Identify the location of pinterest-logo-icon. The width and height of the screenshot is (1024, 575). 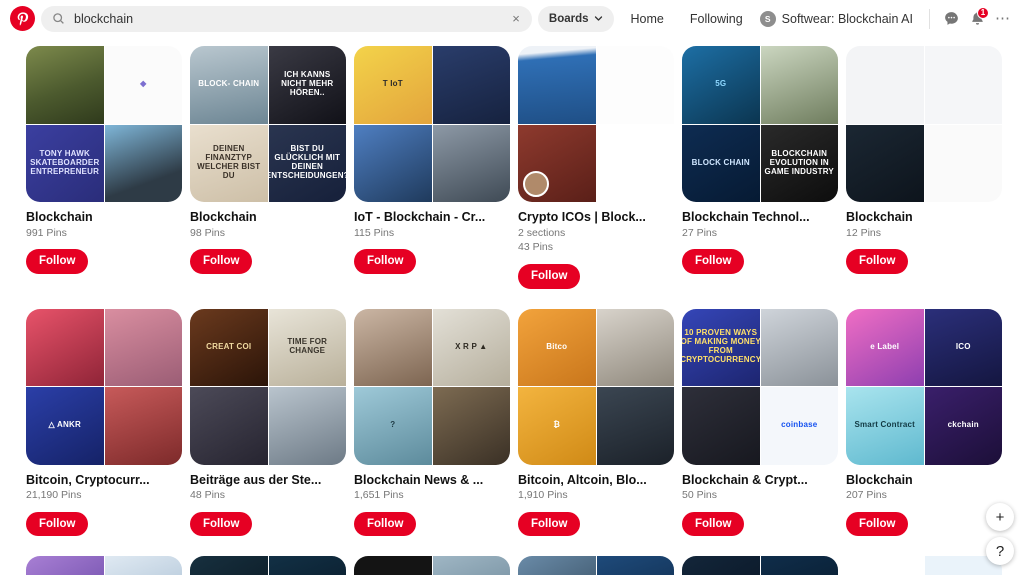
(22, 18).